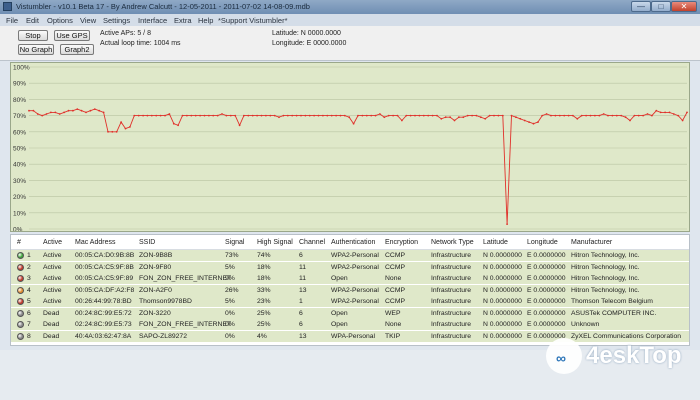 The width and height of the screenshot is (700, 400). Describe the element at coordinates (401, 242) in the screenshot. I see `col-header-encryption: Encryption` at that location.